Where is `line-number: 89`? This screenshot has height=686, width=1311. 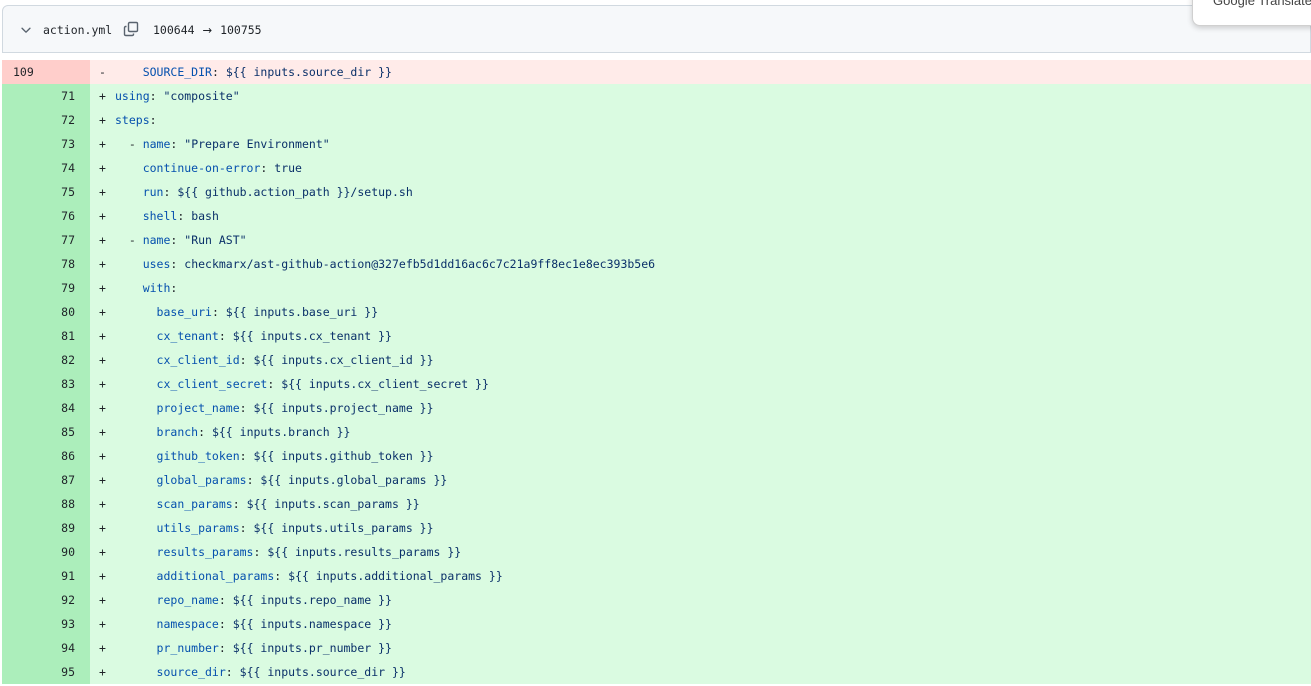 line-number: 89 is located at coordinates (46, 528).